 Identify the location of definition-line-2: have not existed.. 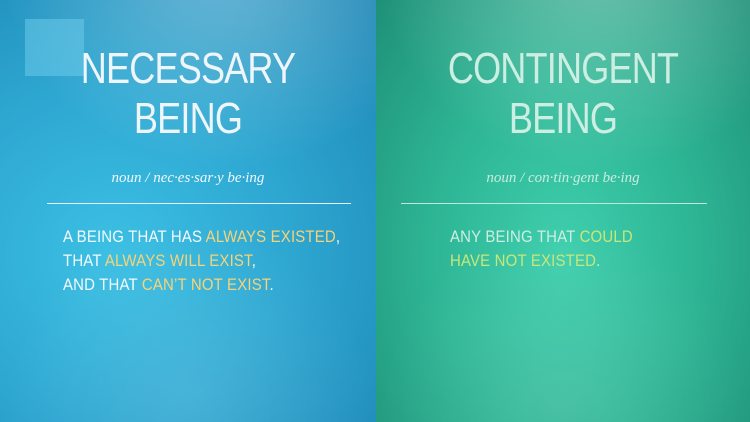
(541, 261).